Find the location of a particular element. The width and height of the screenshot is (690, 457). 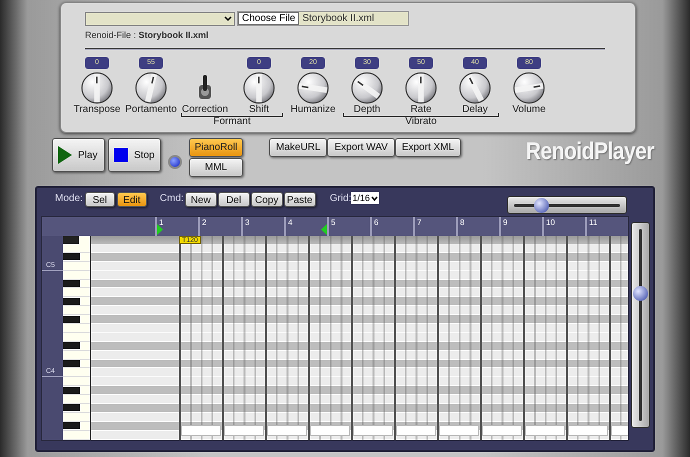

mode-button: Sel is located at coordinates (99, 199).